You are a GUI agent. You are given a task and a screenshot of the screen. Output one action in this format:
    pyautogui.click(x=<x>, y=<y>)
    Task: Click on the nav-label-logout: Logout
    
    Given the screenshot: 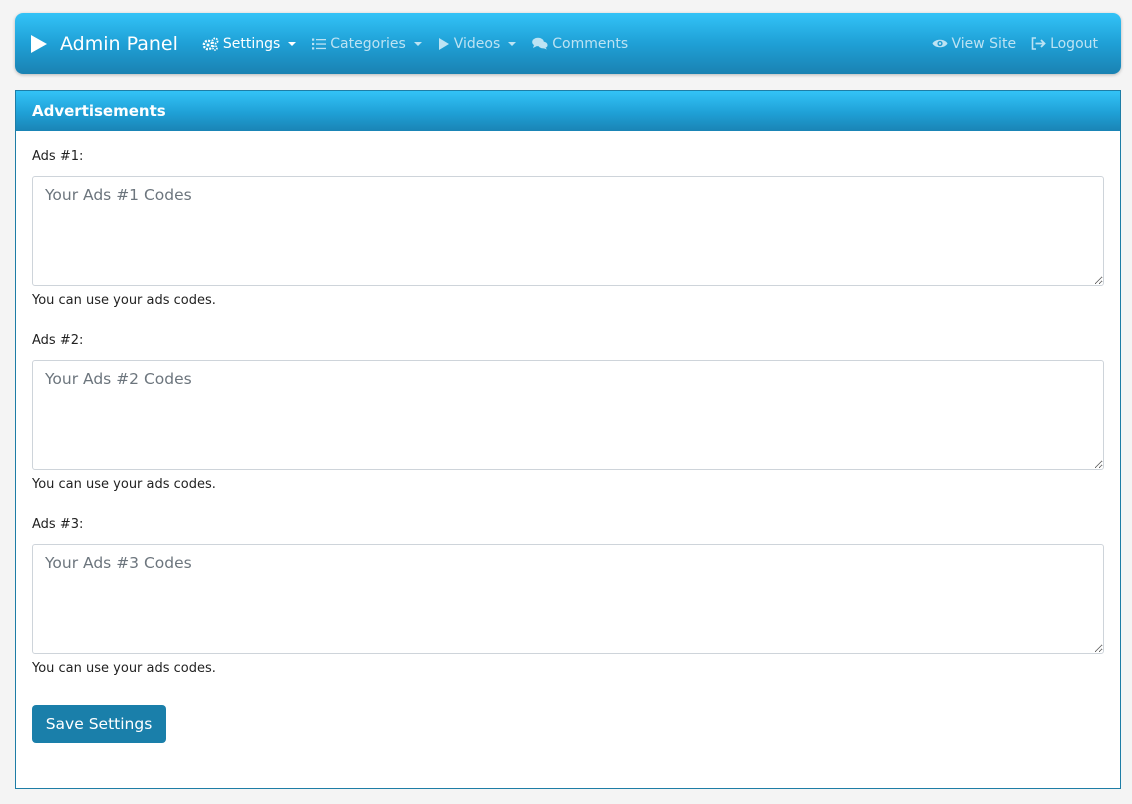 What is the action you would take?
    pyautogui.click(x=1074, y=43)
    